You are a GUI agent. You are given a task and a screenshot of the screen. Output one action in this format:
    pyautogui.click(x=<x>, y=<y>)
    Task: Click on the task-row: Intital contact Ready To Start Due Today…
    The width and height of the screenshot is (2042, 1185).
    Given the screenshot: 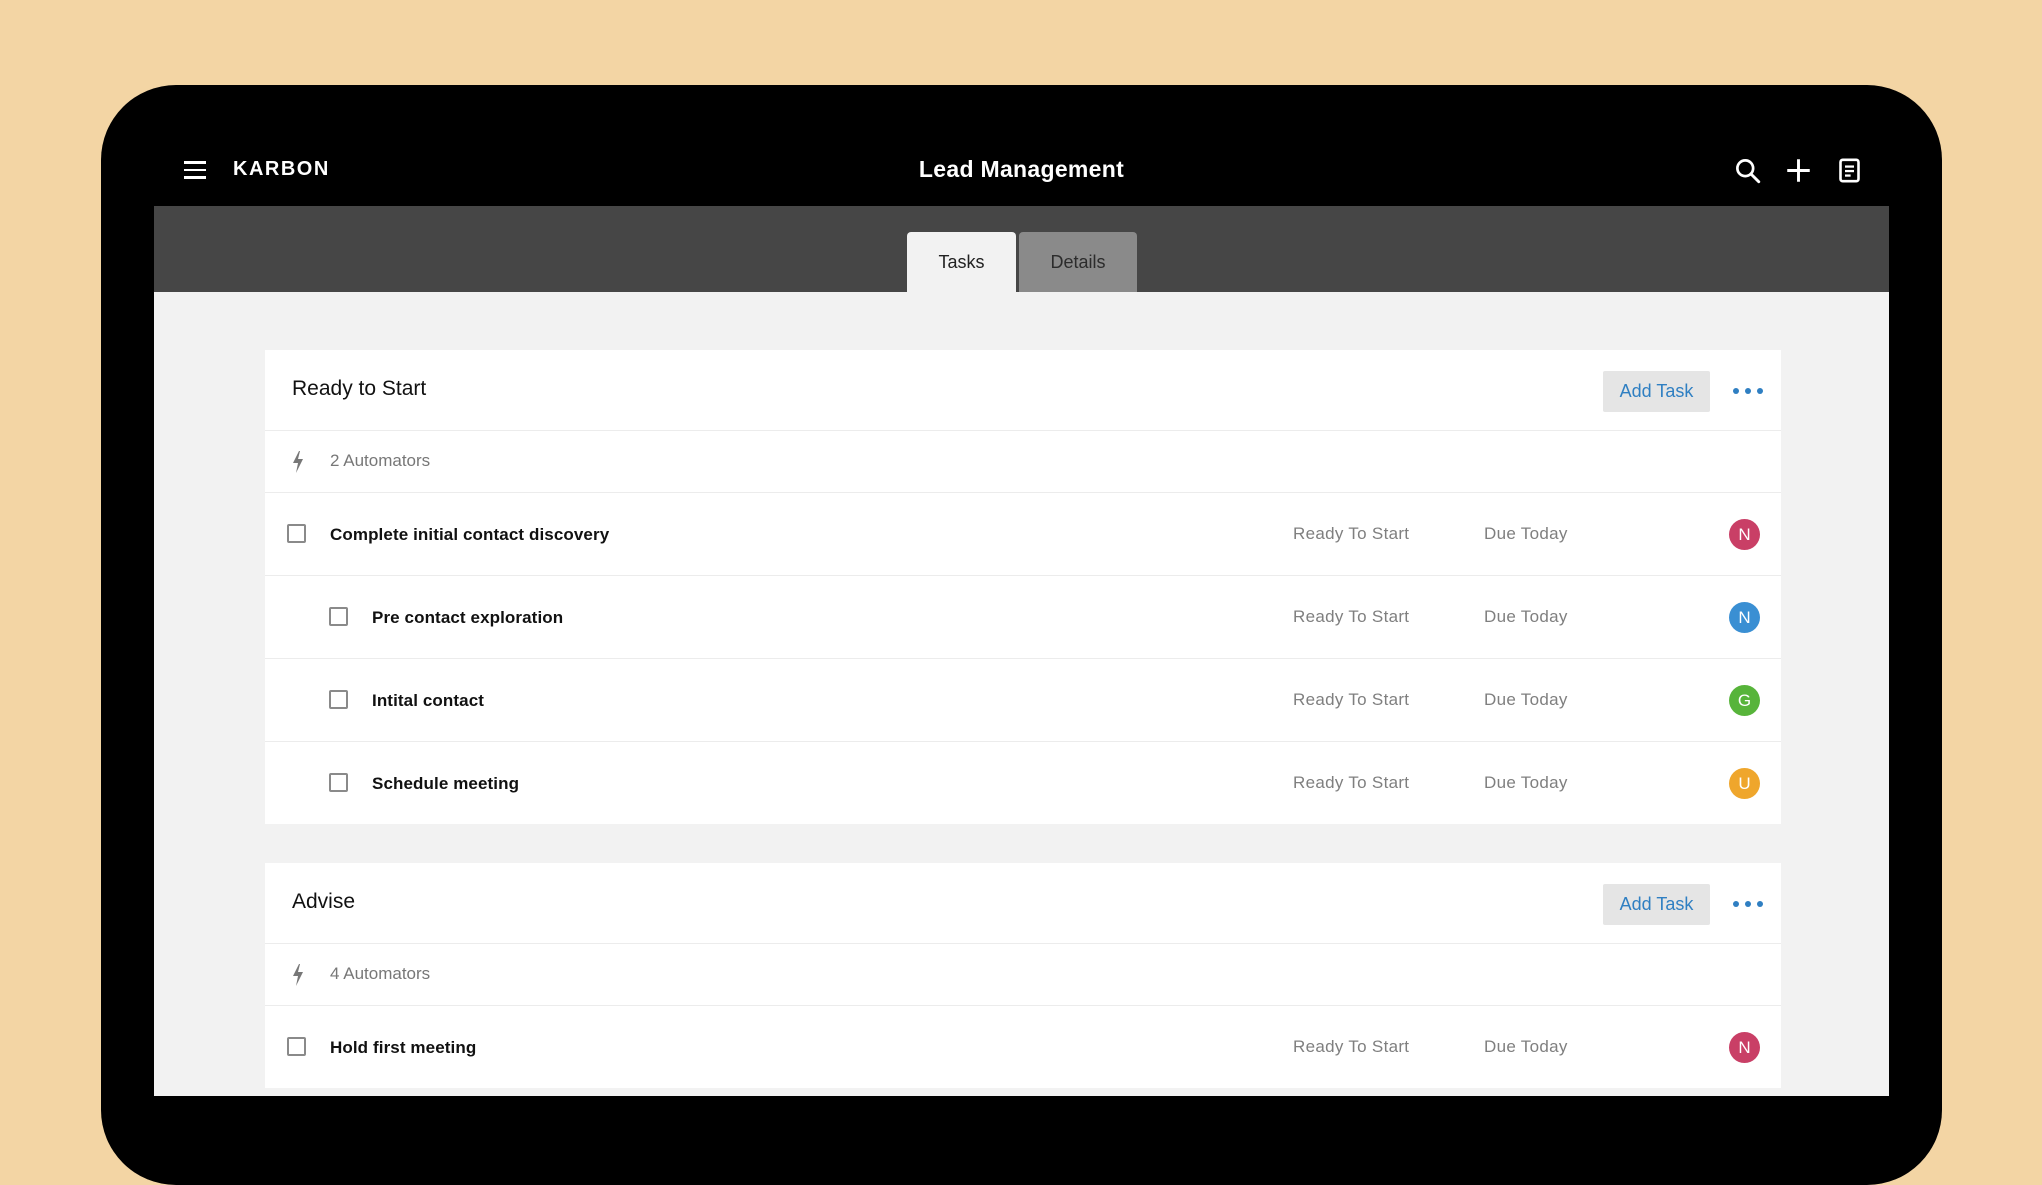 What is the action you would take?
    pyautogui.click(x=1023, y=700)
    